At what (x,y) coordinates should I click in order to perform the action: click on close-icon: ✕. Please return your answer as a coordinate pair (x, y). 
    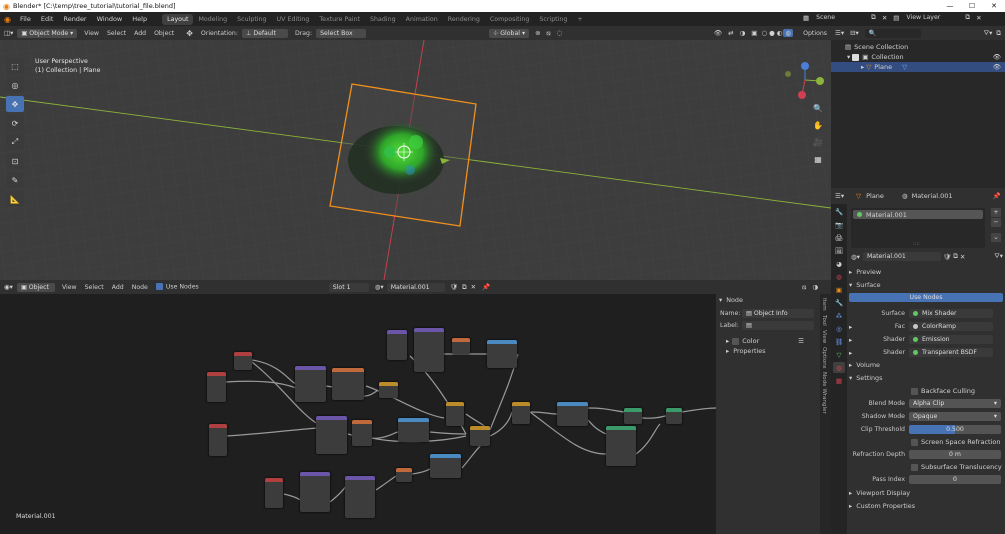
    Looking at the image, I should click on (994, 6).